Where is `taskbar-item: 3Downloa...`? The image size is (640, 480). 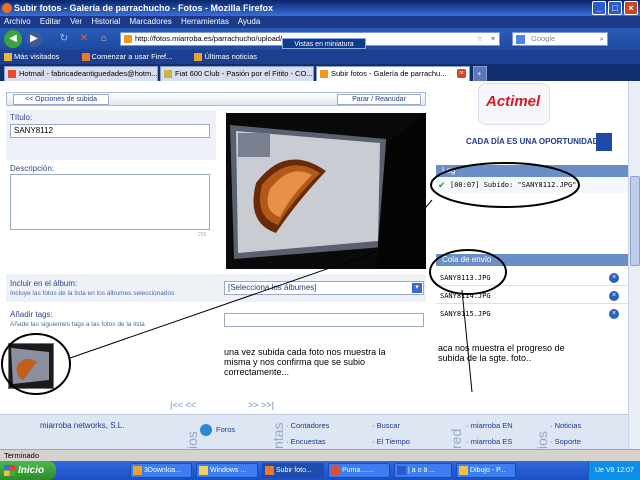
taskbar-item: 3Downloa... is located at coordinates (161, 470).